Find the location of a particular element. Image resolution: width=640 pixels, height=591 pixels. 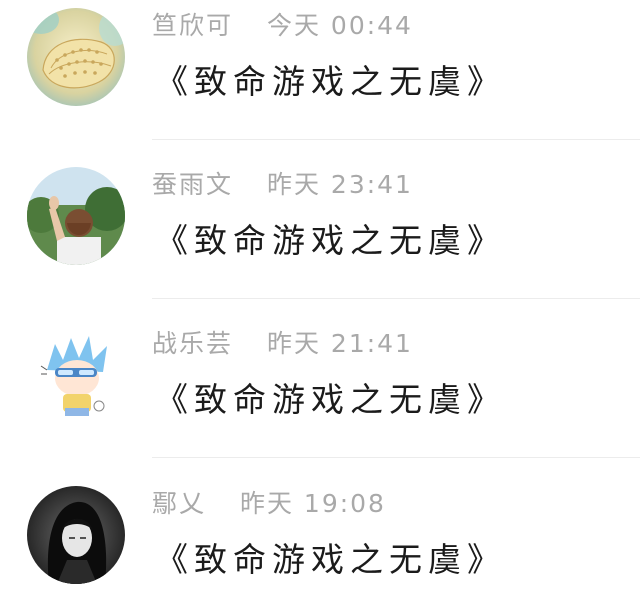

seashell-avatar-image is located at coordinates (76, 57).